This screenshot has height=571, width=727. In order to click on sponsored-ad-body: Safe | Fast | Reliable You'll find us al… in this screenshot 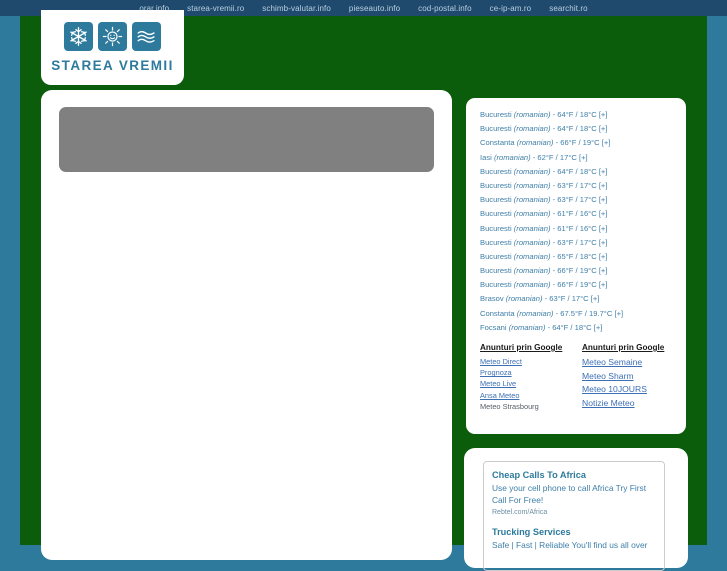, I will do `click(570, 544)`.